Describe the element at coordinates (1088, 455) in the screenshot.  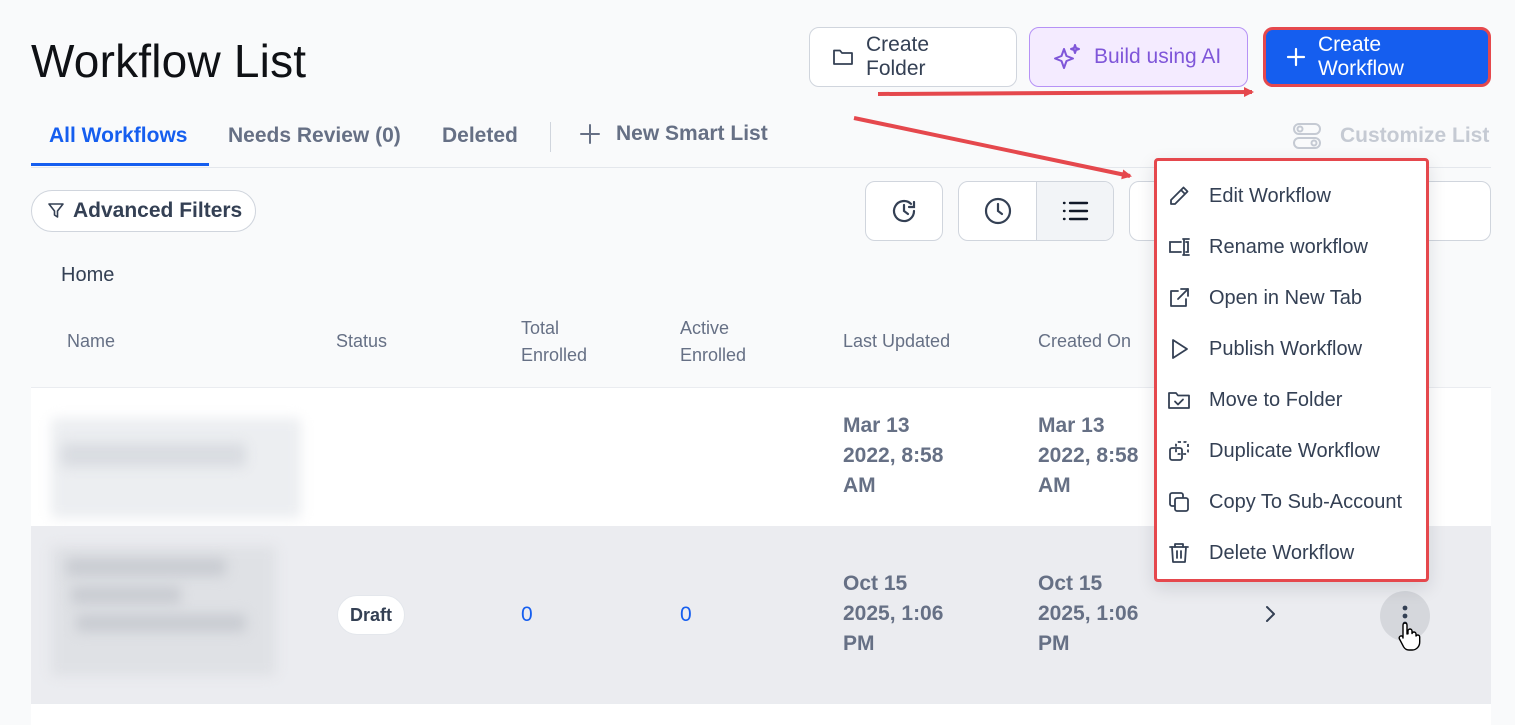
I see `created-on-cell: Mar 13 2022, 8:58 AM` at that location.